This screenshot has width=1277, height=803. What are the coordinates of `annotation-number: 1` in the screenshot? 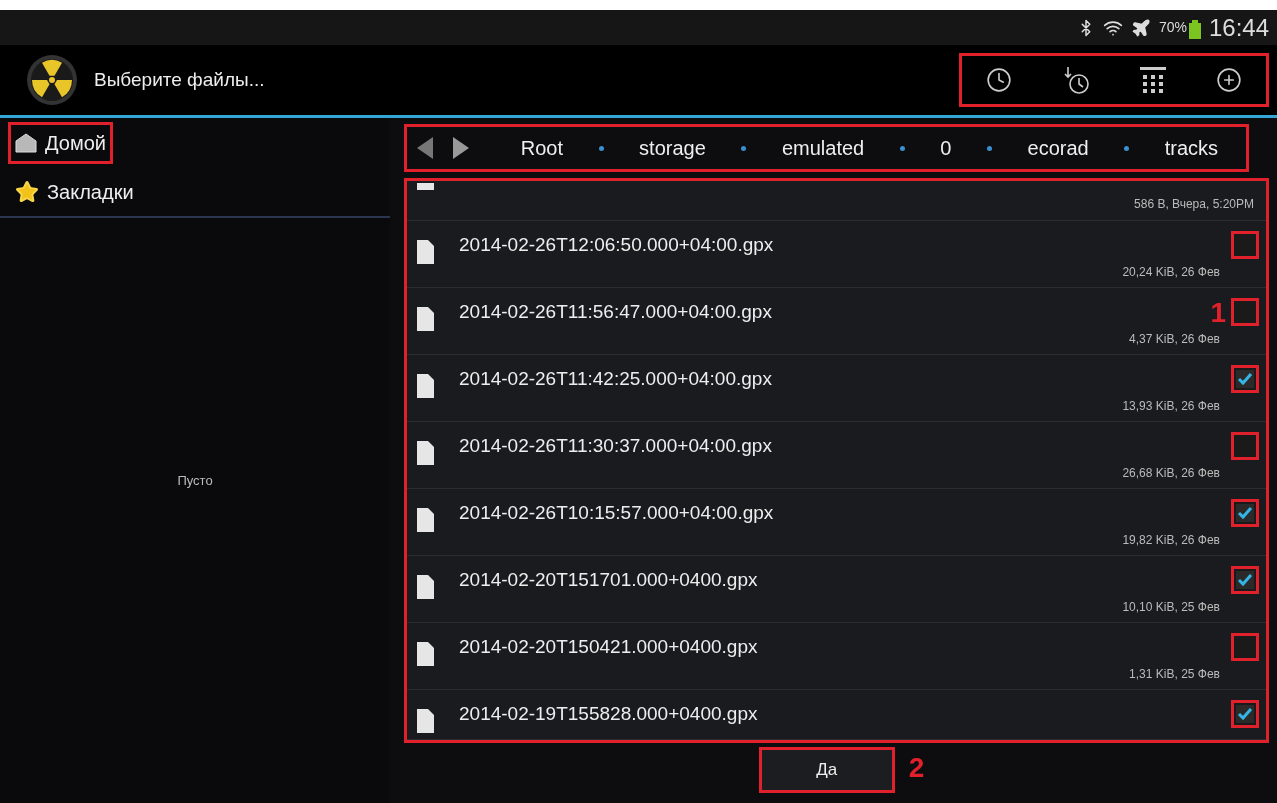 It's located at (1218, 313).